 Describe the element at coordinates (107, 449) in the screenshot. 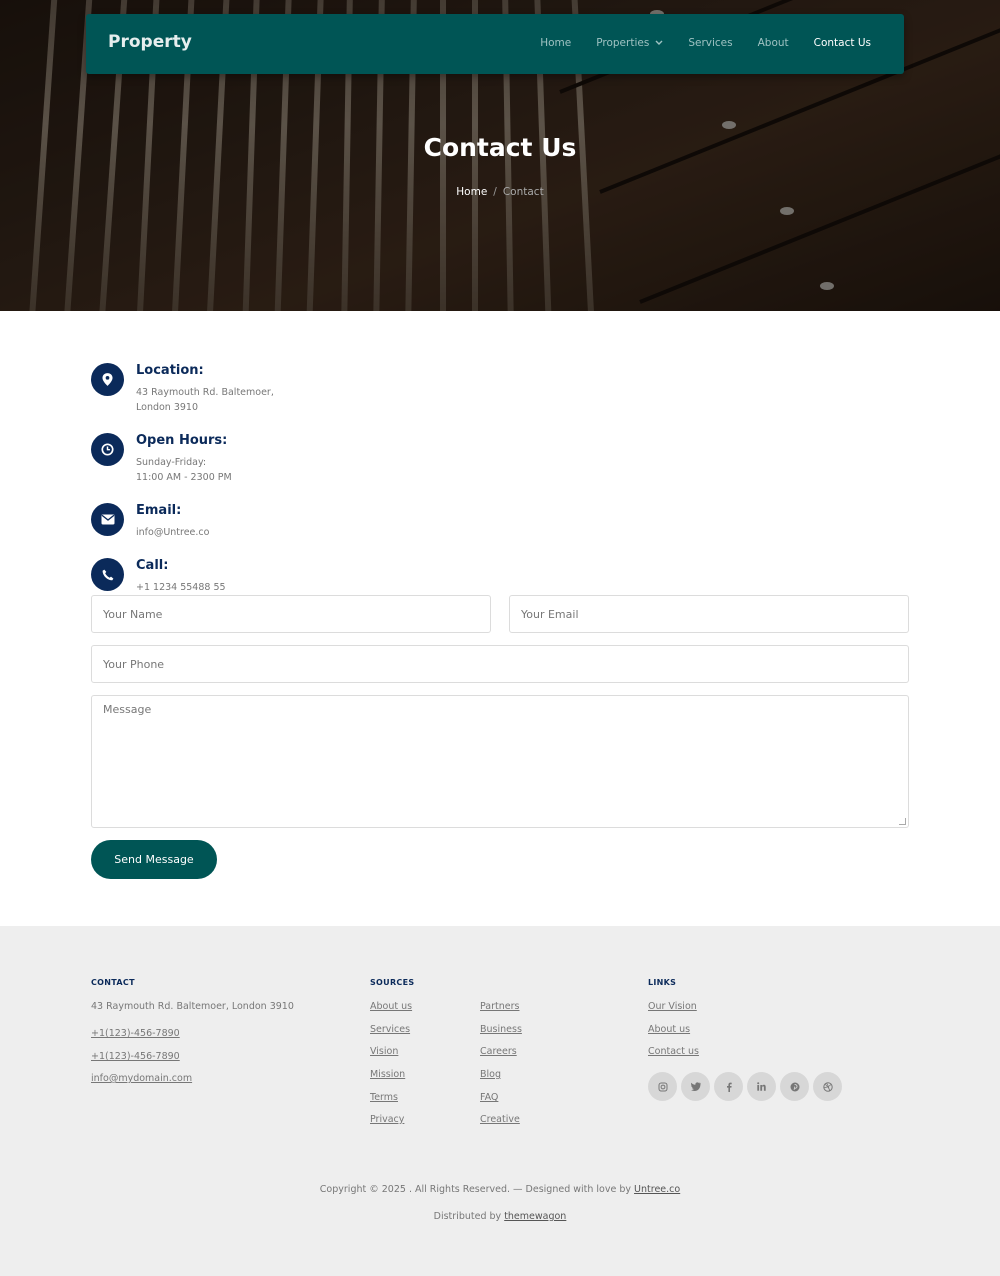

I see `clock-icon` at that location.